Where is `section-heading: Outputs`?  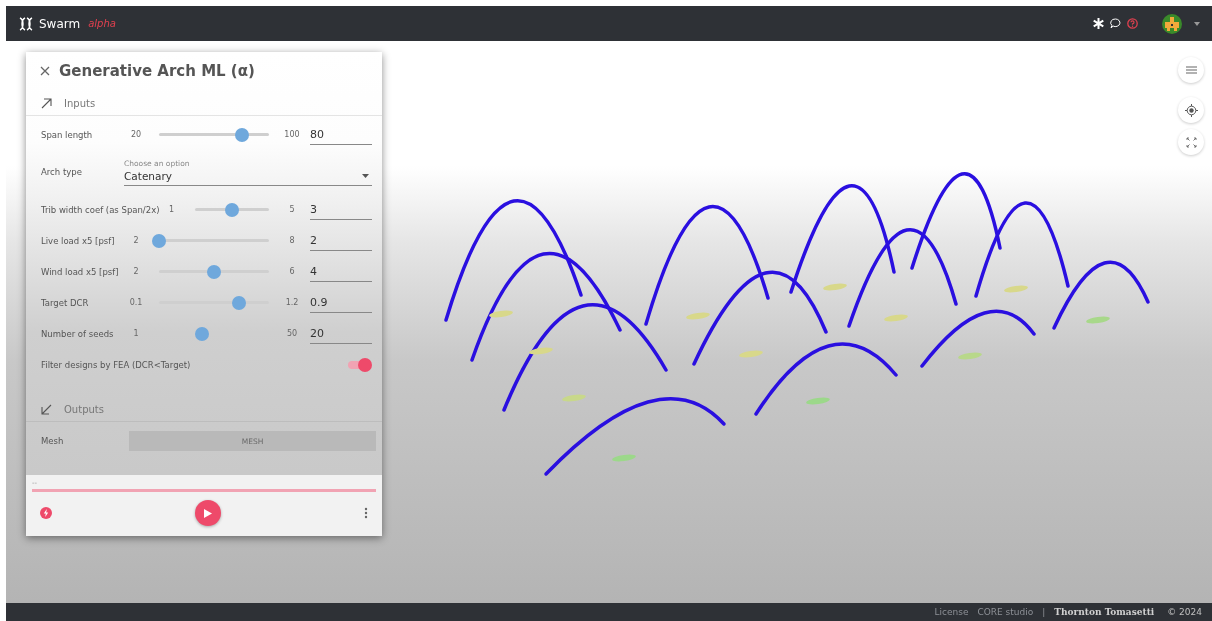
section-heading: Outputs is located at coordinates (84, 409).